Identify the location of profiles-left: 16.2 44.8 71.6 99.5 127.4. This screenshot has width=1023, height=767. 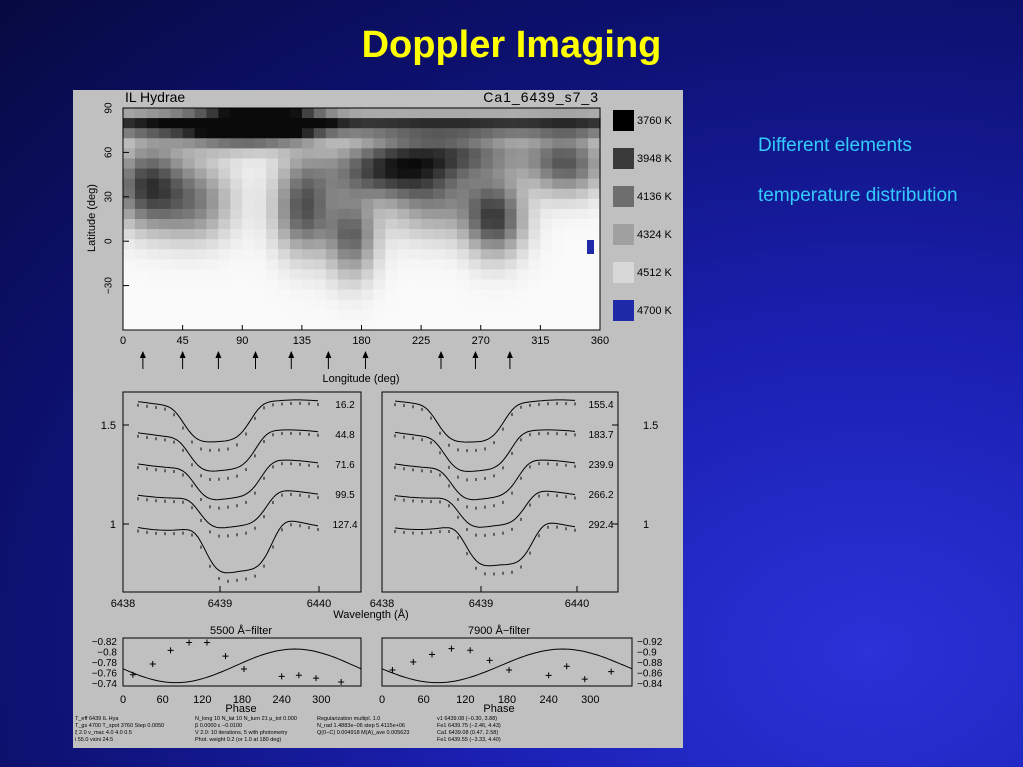
(247, 491).